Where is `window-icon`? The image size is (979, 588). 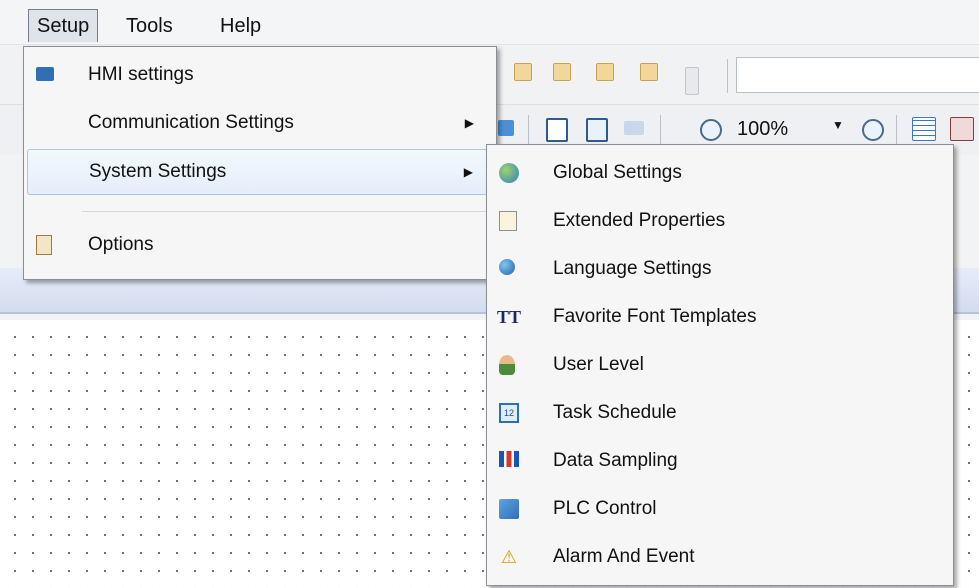 window-icon is located at coordinates (557, 130).